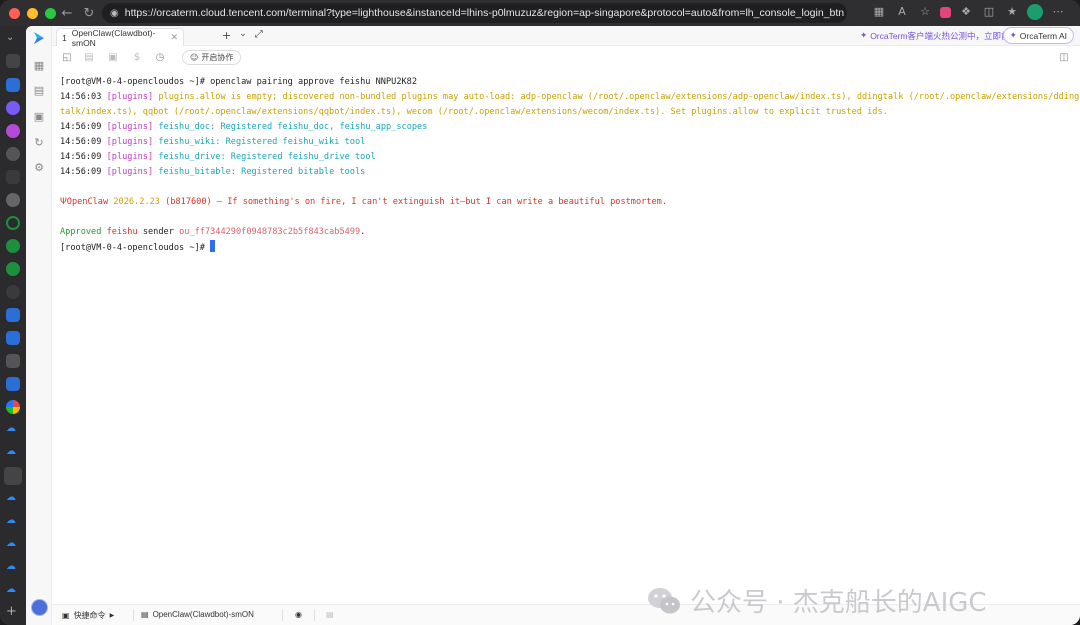  What do you see at coordinates (939, 36) in the screenshot?
I see `client-promo-link: ✦ OrcaTerm客户端火热公测中，立即前往` at bounding box center [939, 36].